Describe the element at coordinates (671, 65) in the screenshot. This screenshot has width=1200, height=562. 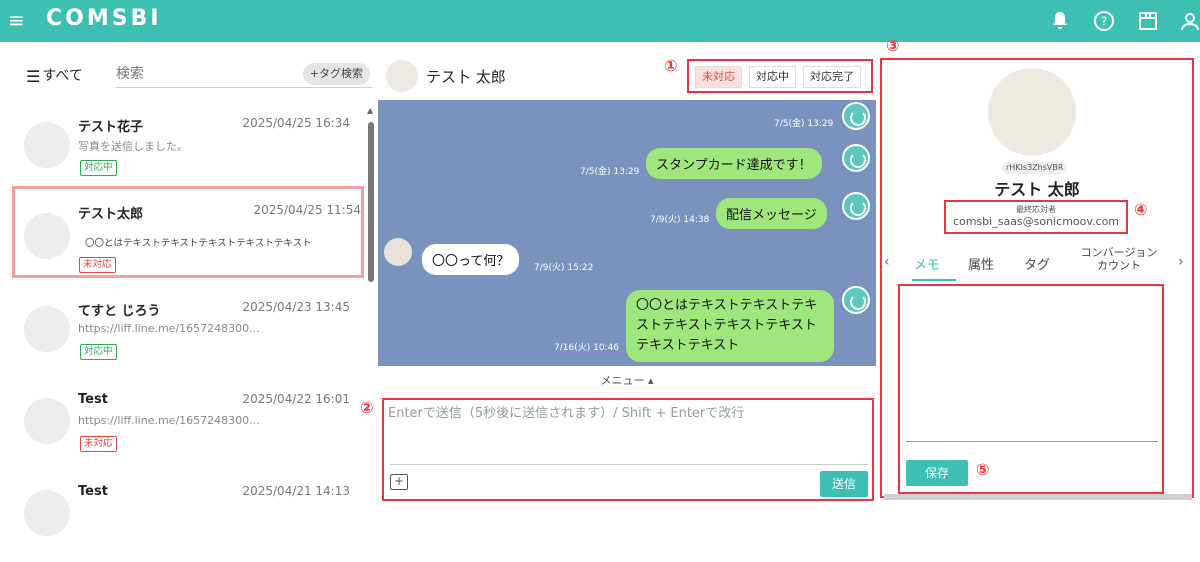
I see `annotation-1: ①` at that location.